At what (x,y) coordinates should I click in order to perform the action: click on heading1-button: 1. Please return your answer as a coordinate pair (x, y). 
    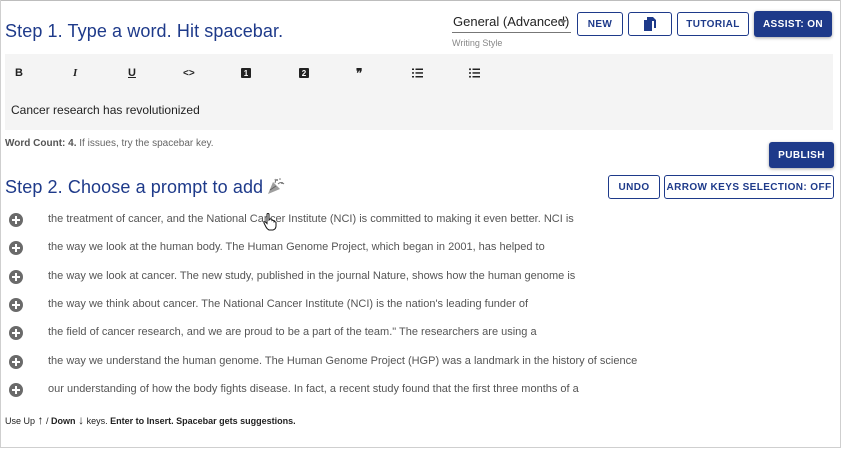
    Looking at the image, I should click on (246, 73).